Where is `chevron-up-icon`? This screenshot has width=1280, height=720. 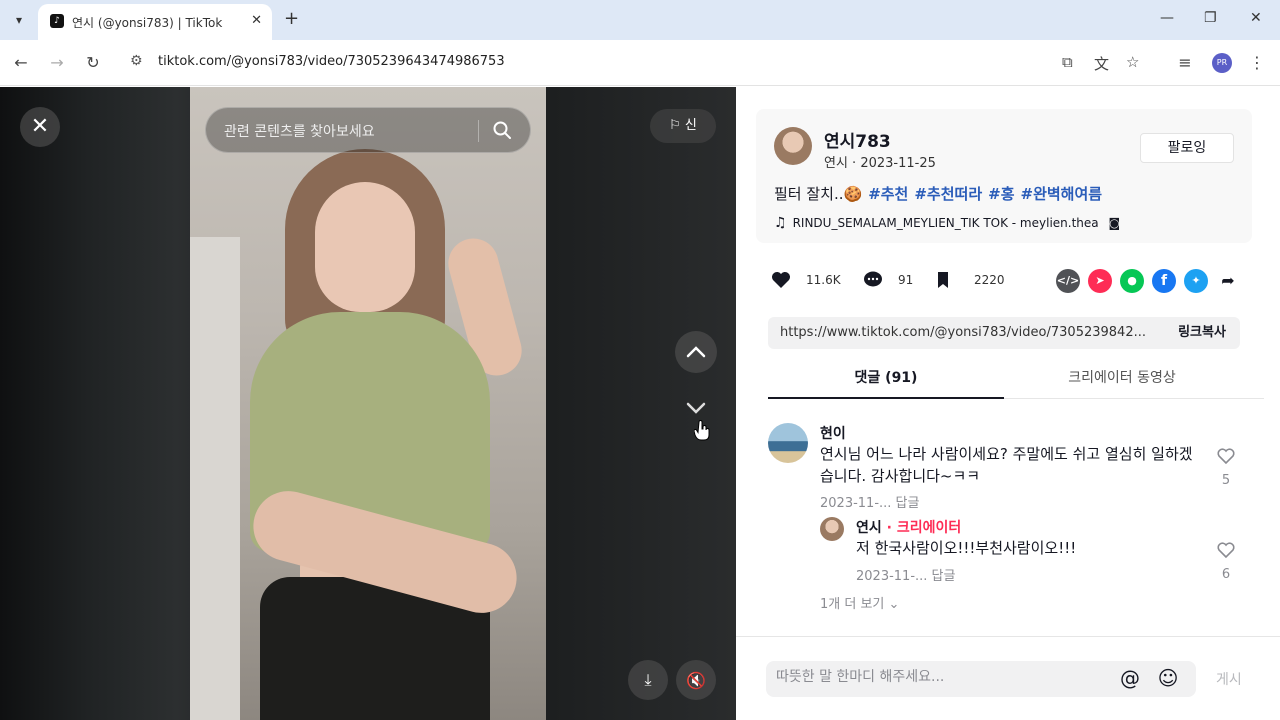 chevron-up-icon is located at coordinates (696, 352).